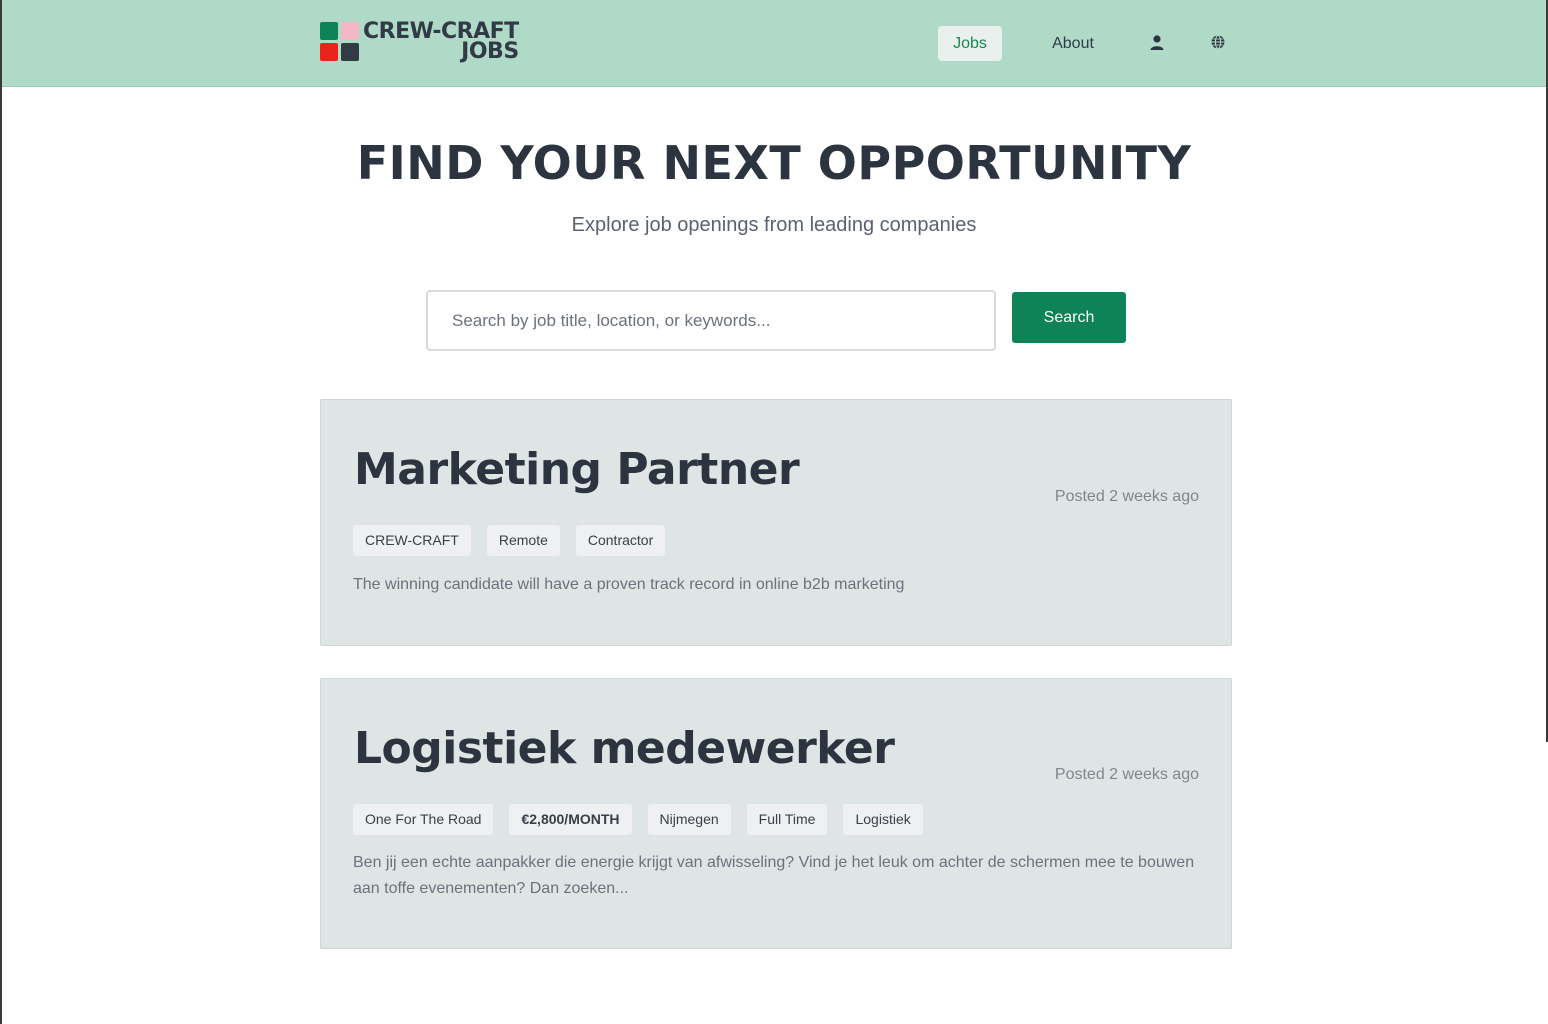  I want to click on job-title: Marketing Partner, so click(577, 469).